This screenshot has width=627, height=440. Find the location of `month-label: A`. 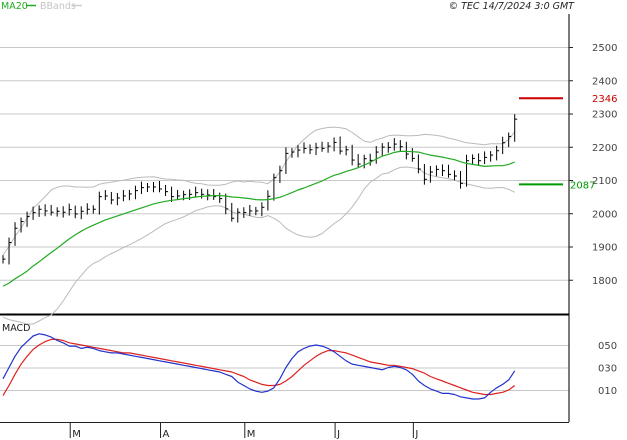

month-label: A is located at coordinates (166, 434).